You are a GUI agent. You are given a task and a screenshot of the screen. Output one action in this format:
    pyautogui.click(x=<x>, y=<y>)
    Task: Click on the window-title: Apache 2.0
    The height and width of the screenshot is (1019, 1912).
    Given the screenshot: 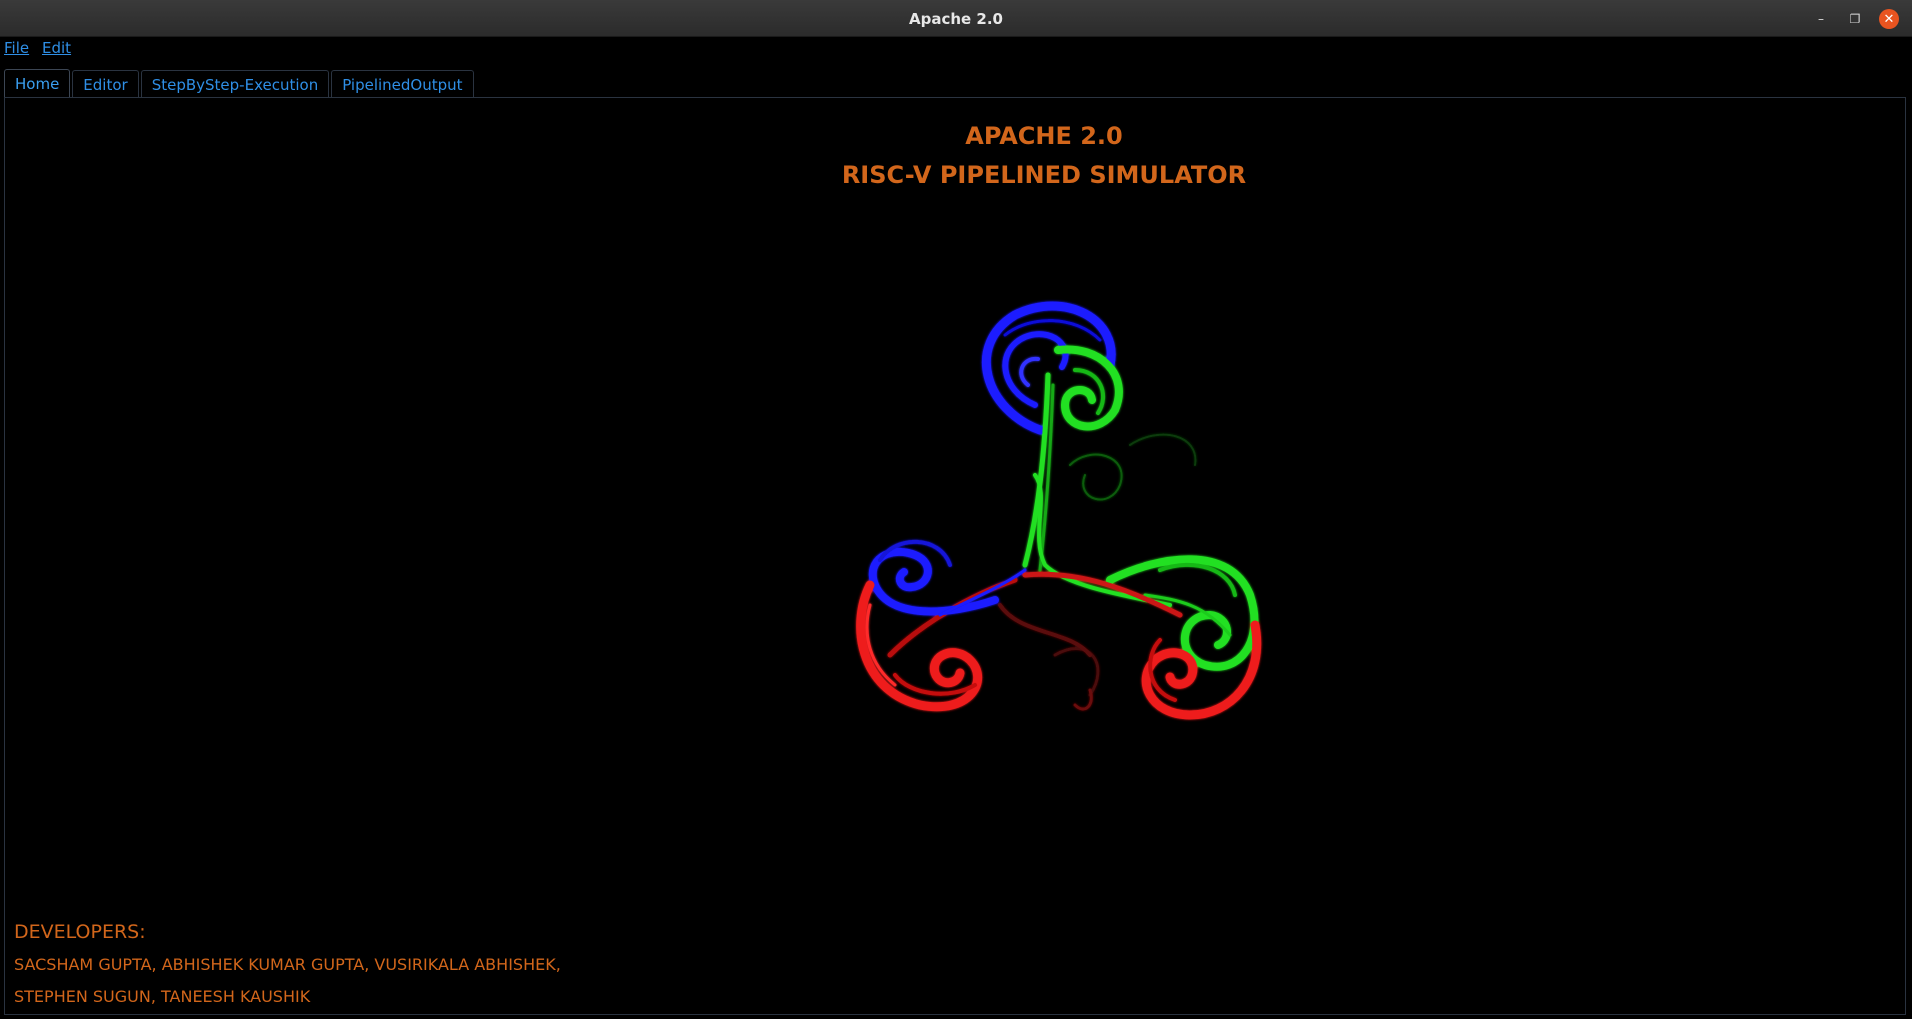 What is the action you would take?
    pyautogui.click(x=955, y=19)
    